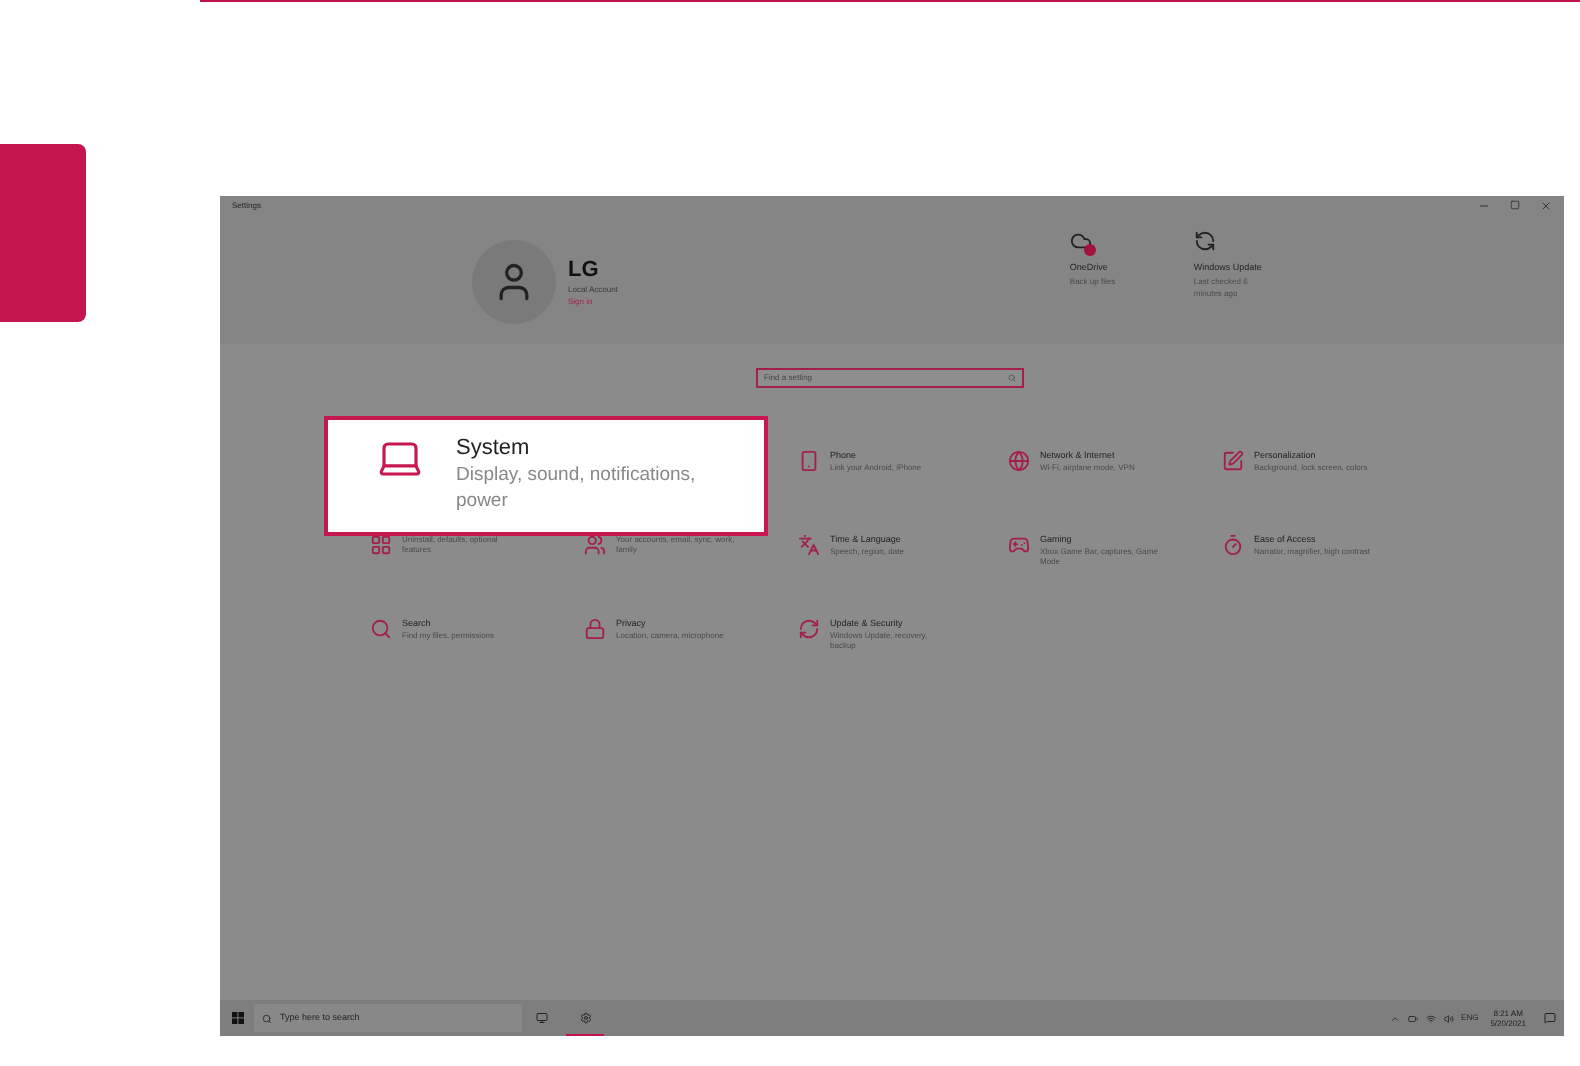 The image size is (1580, 1066). I want to click on battery-icon, so click(1412, 1018).